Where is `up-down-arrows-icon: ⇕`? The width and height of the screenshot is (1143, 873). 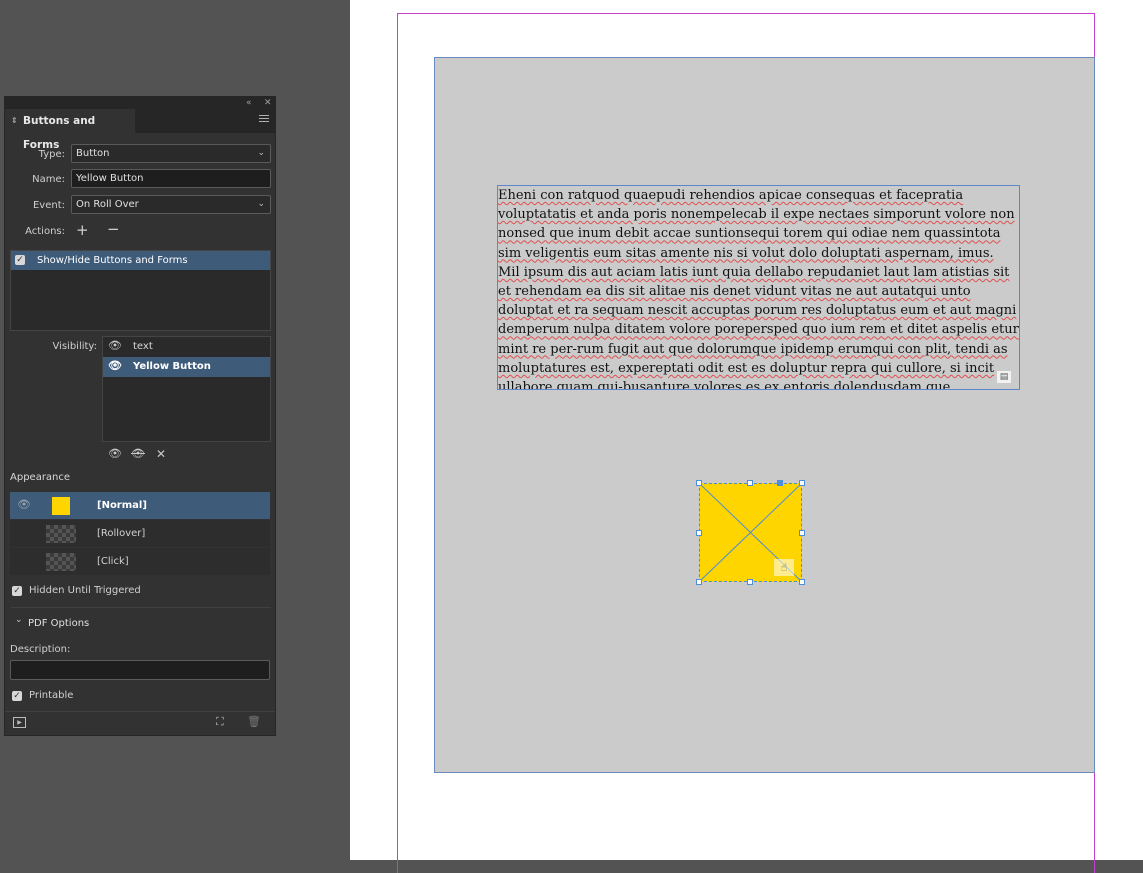 up-down-arrows-icon: ⇕ is located at coordinates (14, 120).